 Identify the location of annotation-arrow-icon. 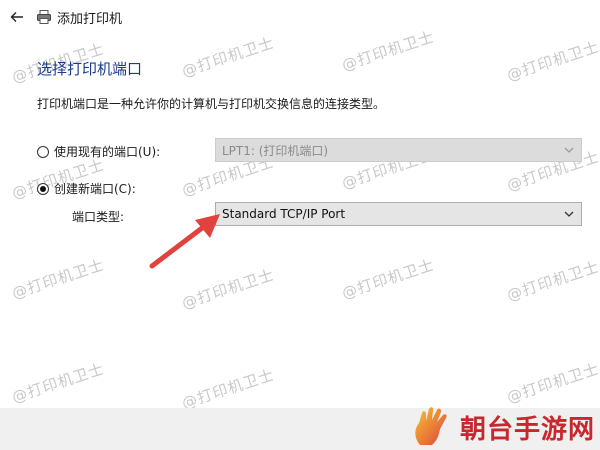
(184, 241).